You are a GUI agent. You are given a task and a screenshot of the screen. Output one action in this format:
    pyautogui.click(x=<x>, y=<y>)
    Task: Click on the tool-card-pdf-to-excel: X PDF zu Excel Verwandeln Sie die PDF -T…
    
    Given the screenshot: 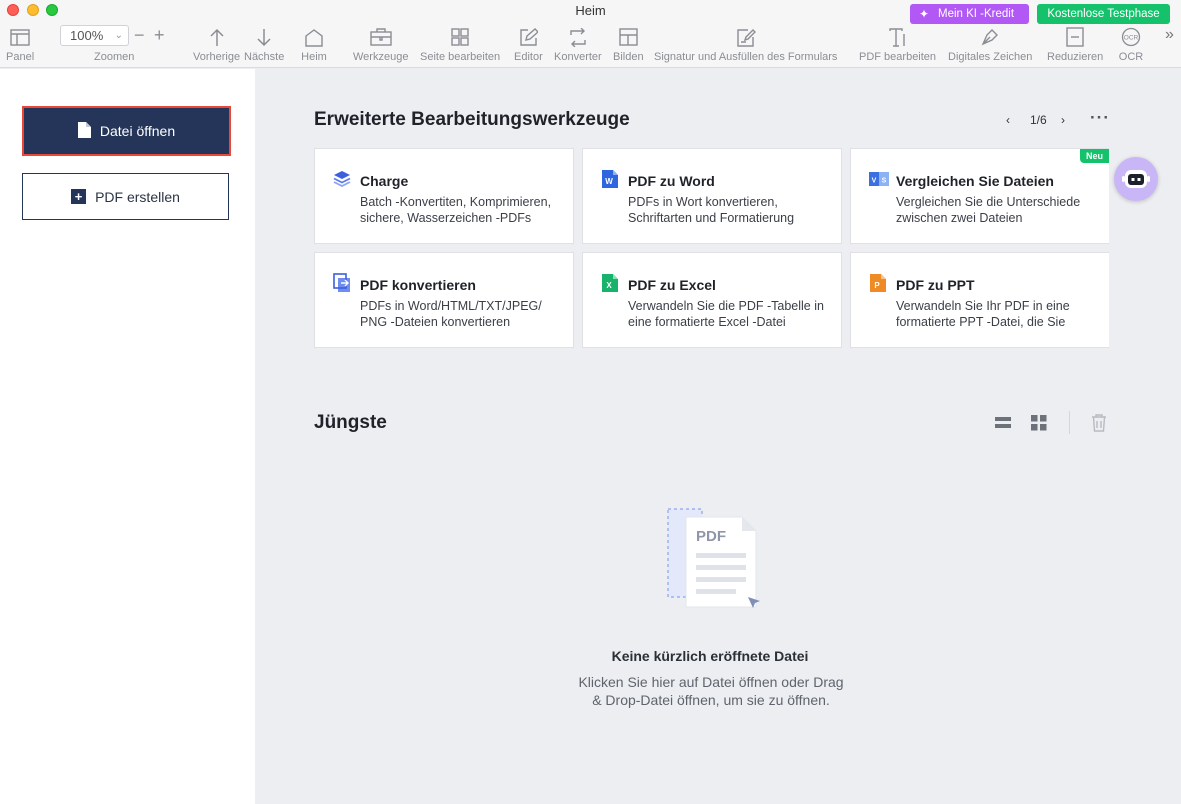 What is the action you would take?
    pyautogui.click(x=712, y=300)
    